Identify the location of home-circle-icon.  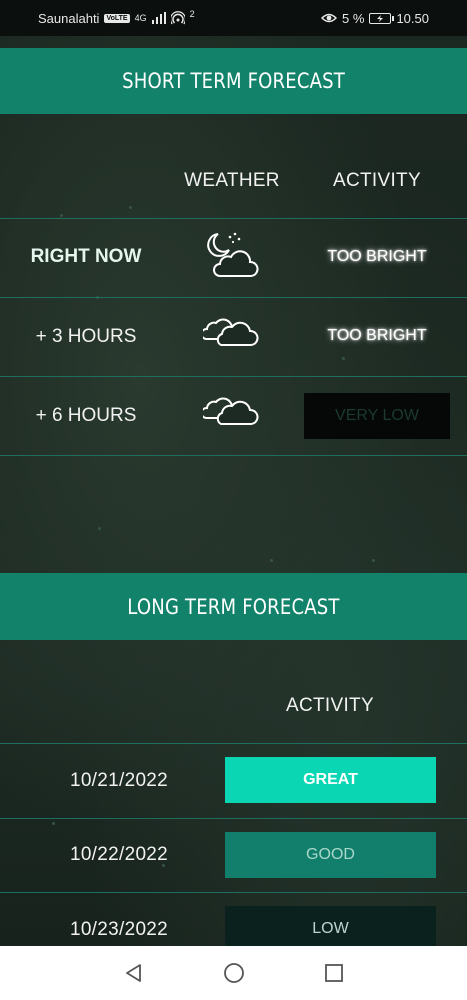
(233, 973).